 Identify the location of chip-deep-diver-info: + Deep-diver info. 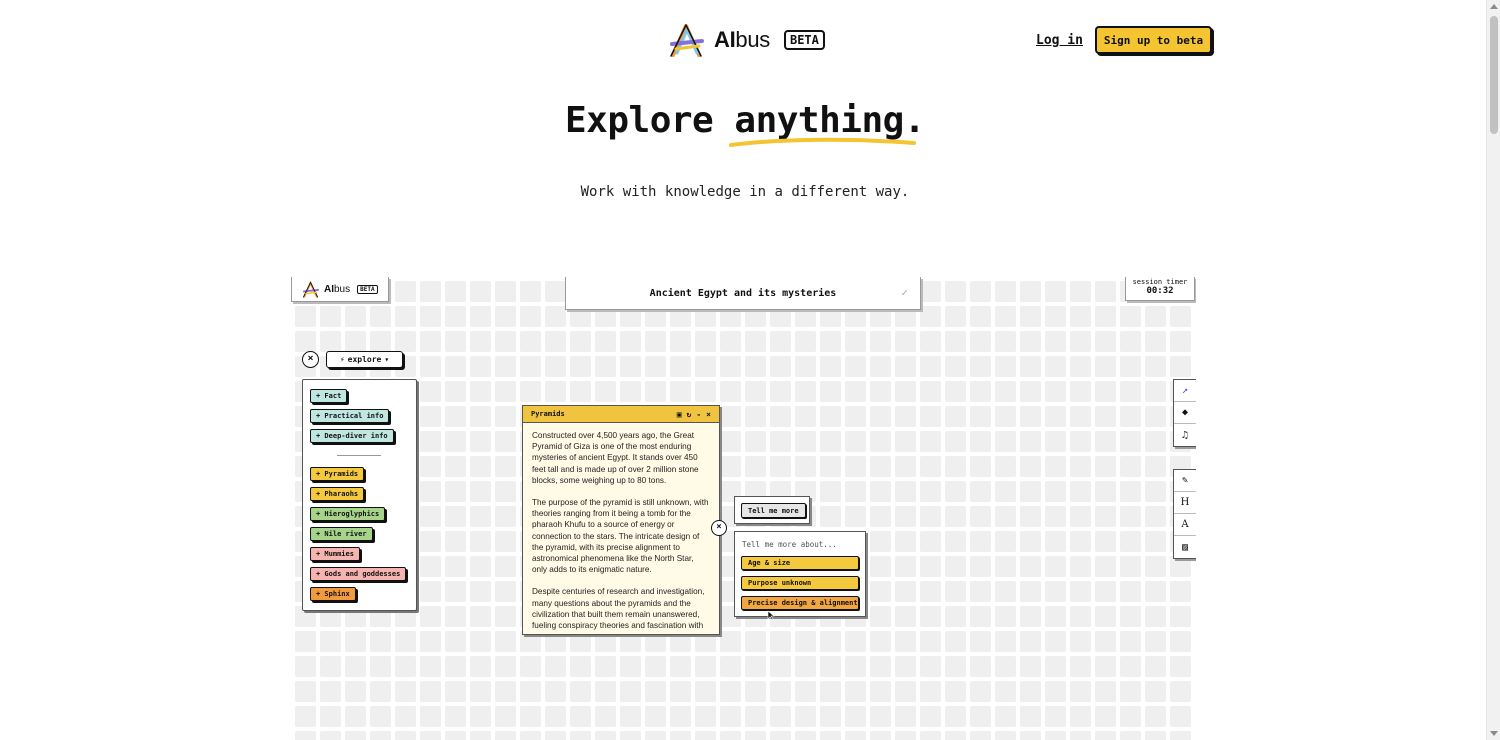
(352, 436).